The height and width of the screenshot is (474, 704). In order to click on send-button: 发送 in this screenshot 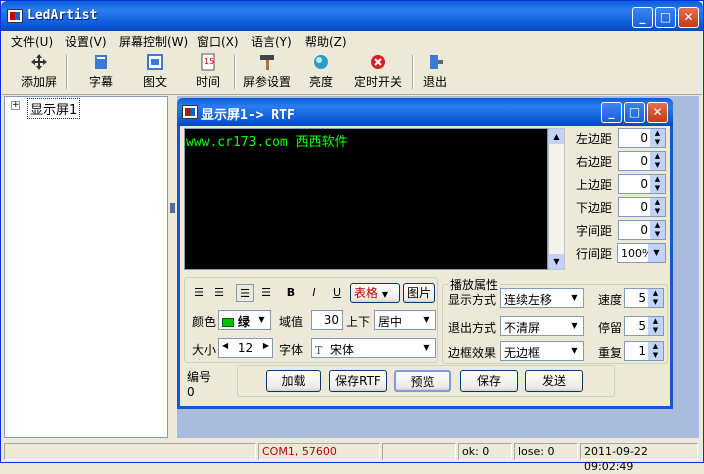, I will do `click(554, 381)`.